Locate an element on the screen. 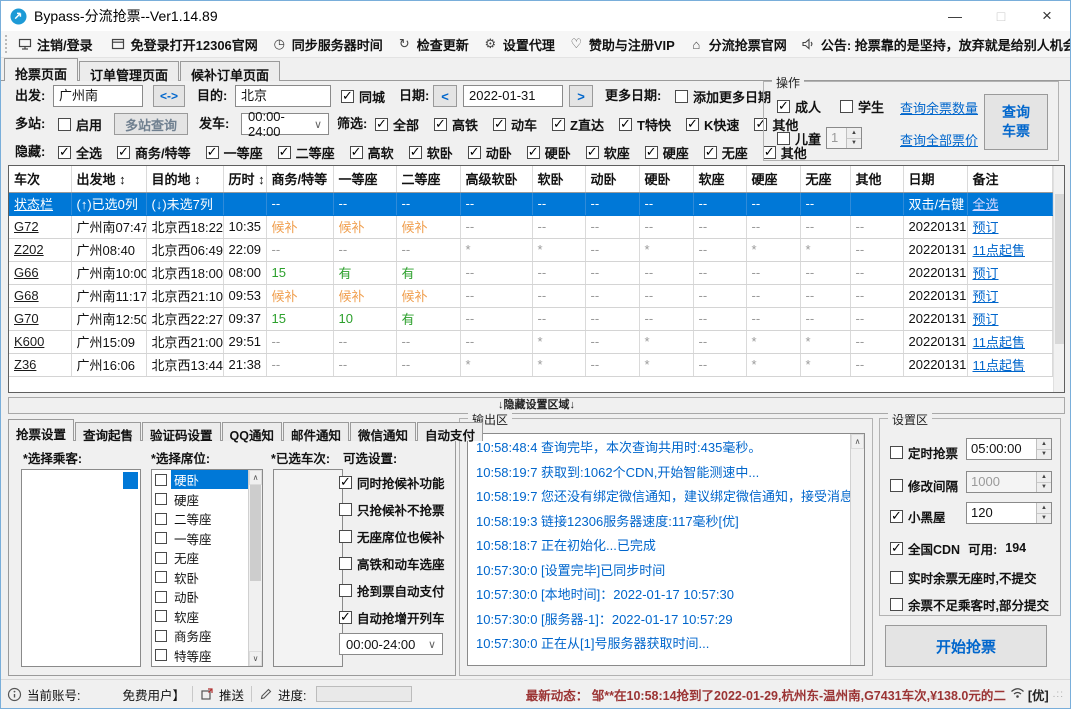  train-type-checkbox-1: 高铁 is located at coordinates (456, 124).